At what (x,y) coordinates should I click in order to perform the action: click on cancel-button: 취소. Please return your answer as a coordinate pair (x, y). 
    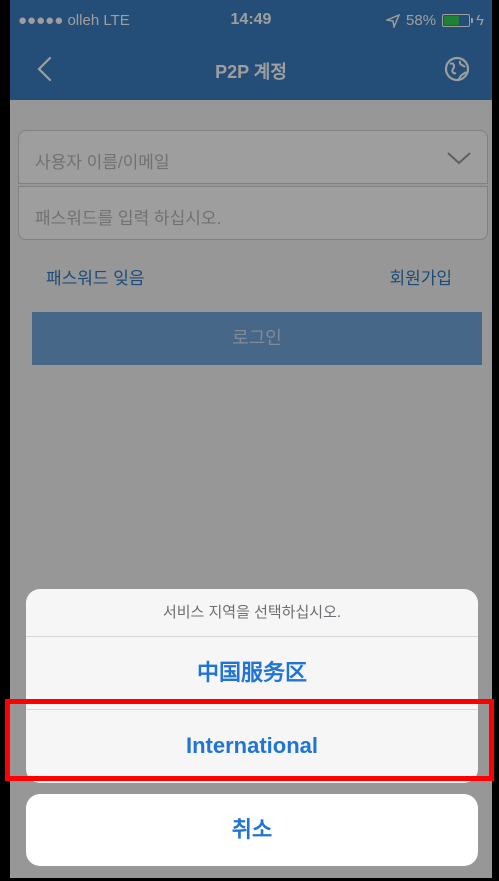
    Looking at the image, I should click on (252, 830).